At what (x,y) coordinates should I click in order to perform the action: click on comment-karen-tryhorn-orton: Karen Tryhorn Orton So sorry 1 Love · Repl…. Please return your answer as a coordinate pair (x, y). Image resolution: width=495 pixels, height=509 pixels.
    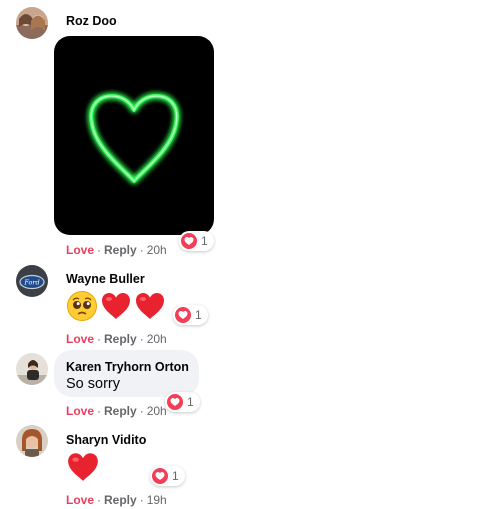
    Looking at the image, I should click on (247, 386).